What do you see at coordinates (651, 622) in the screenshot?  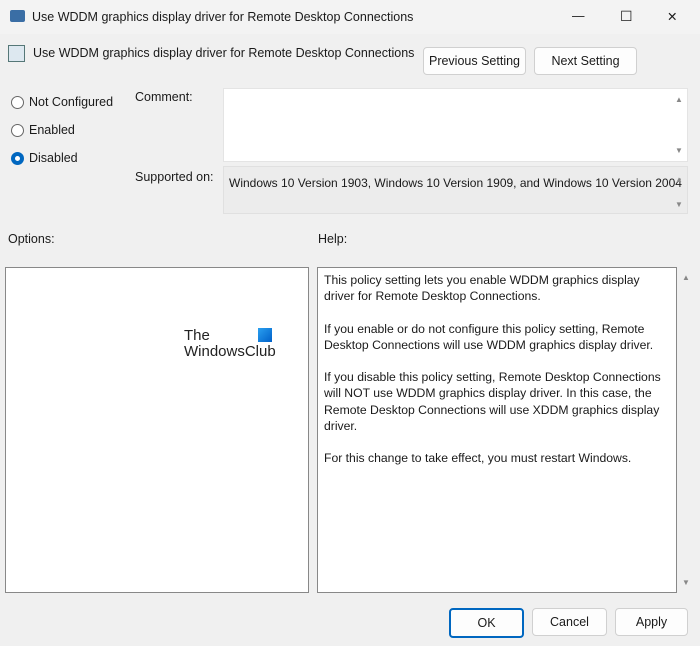 I see `apply-button: Apply` at bounding box center [651, 622].